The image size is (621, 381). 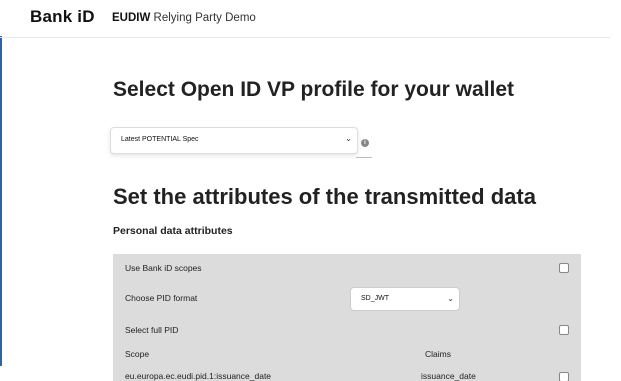 I want to click on pid-format-select: SD_JWT ⌄, so click(x=405, y=299).